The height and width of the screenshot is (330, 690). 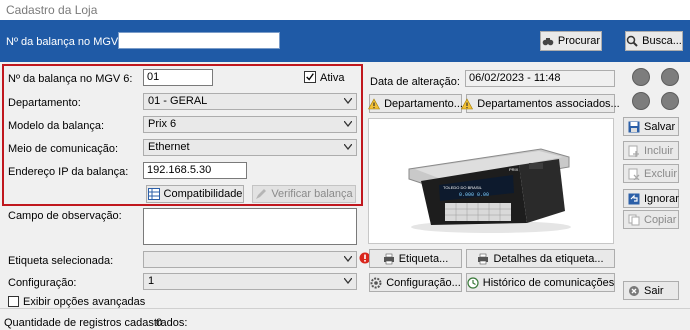 I want to click on scale-display-line2: 0.000 0.00, so click(x=474, y=195).